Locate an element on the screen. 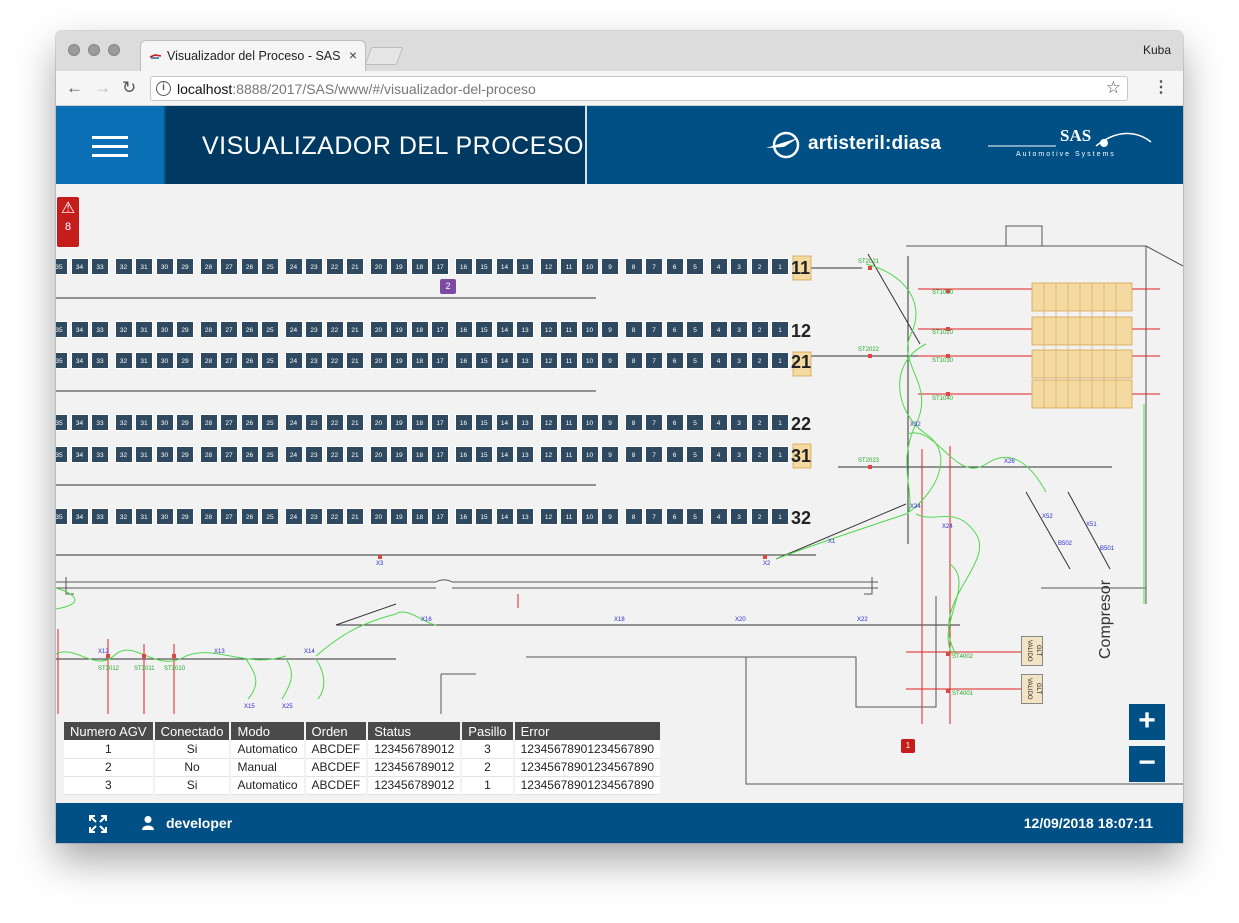 This screenshot has width=1239, height=923. bookmark-star-icon: ☆ is located at coordinates (1113, 88).